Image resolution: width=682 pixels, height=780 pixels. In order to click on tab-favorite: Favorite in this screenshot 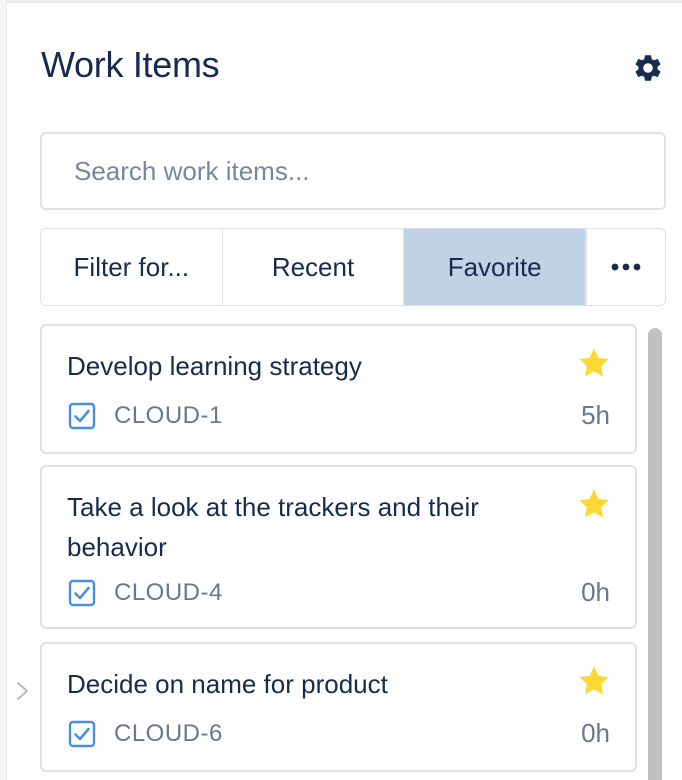, I will do `click(494, 267)`.